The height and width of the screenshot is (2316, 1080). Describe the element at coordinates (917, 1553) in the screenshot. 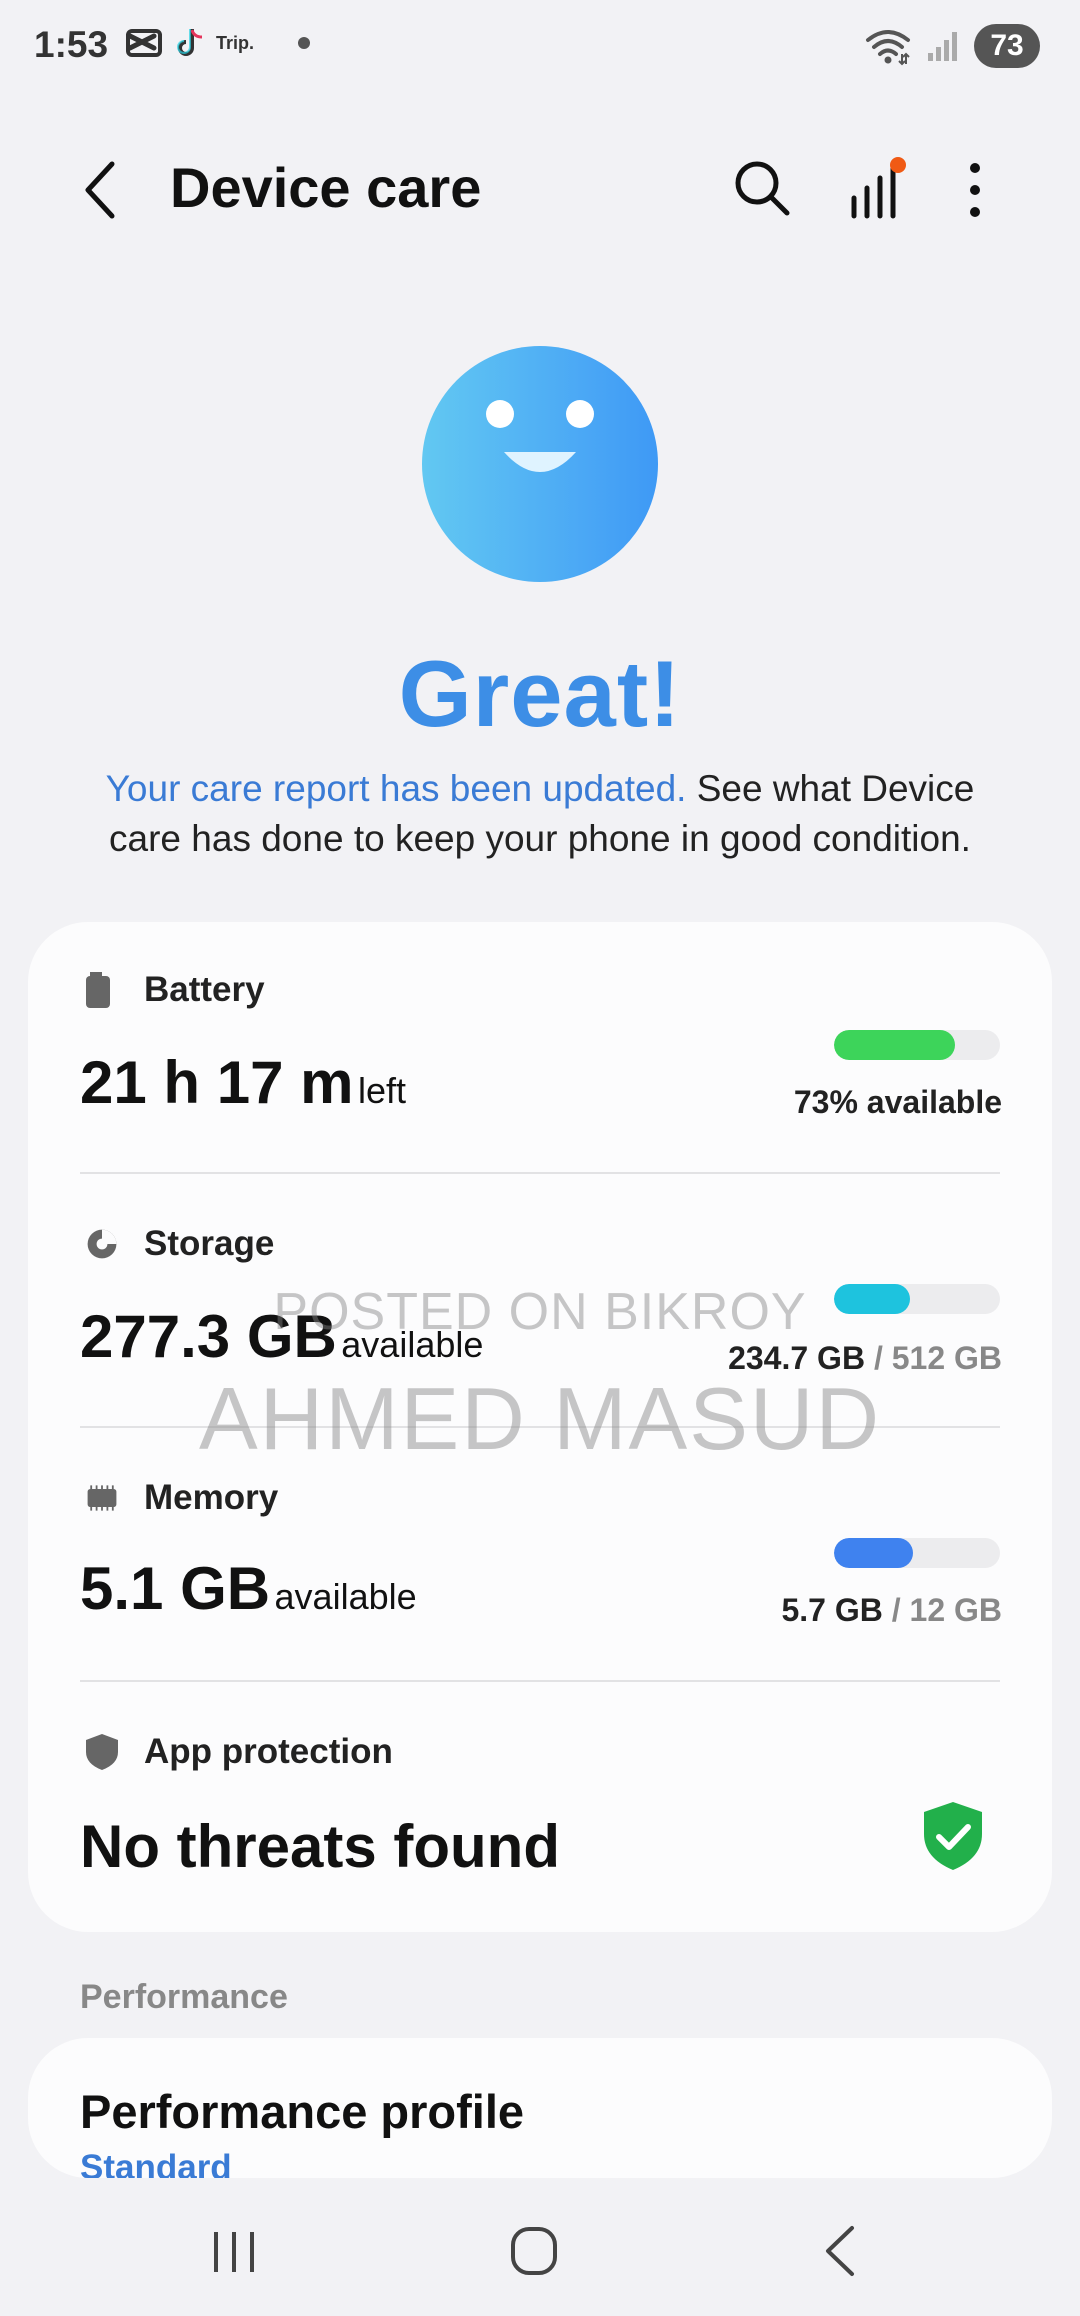

I see `memory-bar` at that location.